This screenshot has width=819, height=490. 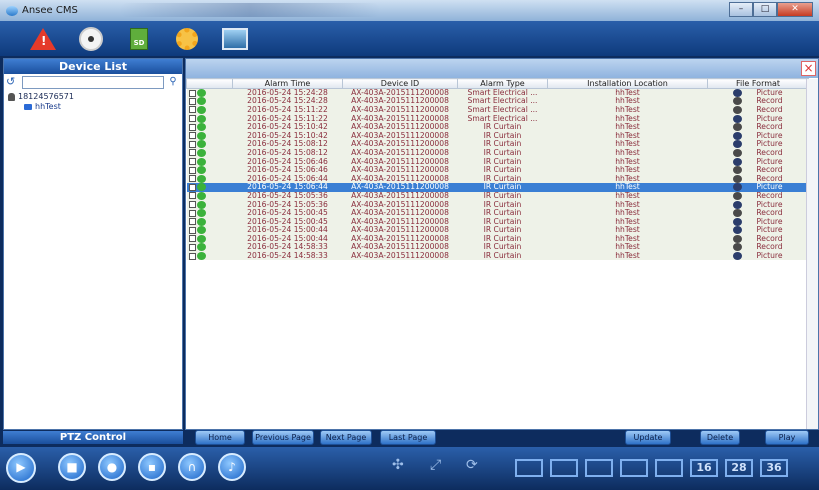 What do you see at coordinates (21, 468) in the screenshot?
I see `play-icon: ▶` at bounding box center [21, 468].